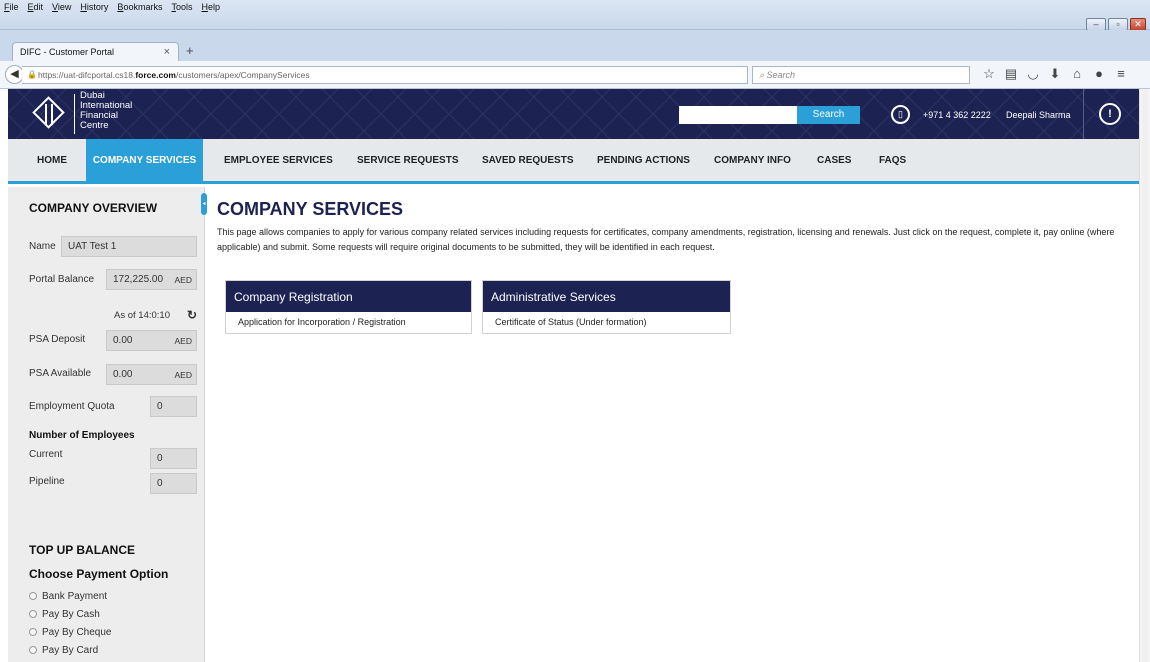 The width and height of the screenshot is (1150, 662). I want to click on star-icon: ☆, so click(989, 74).